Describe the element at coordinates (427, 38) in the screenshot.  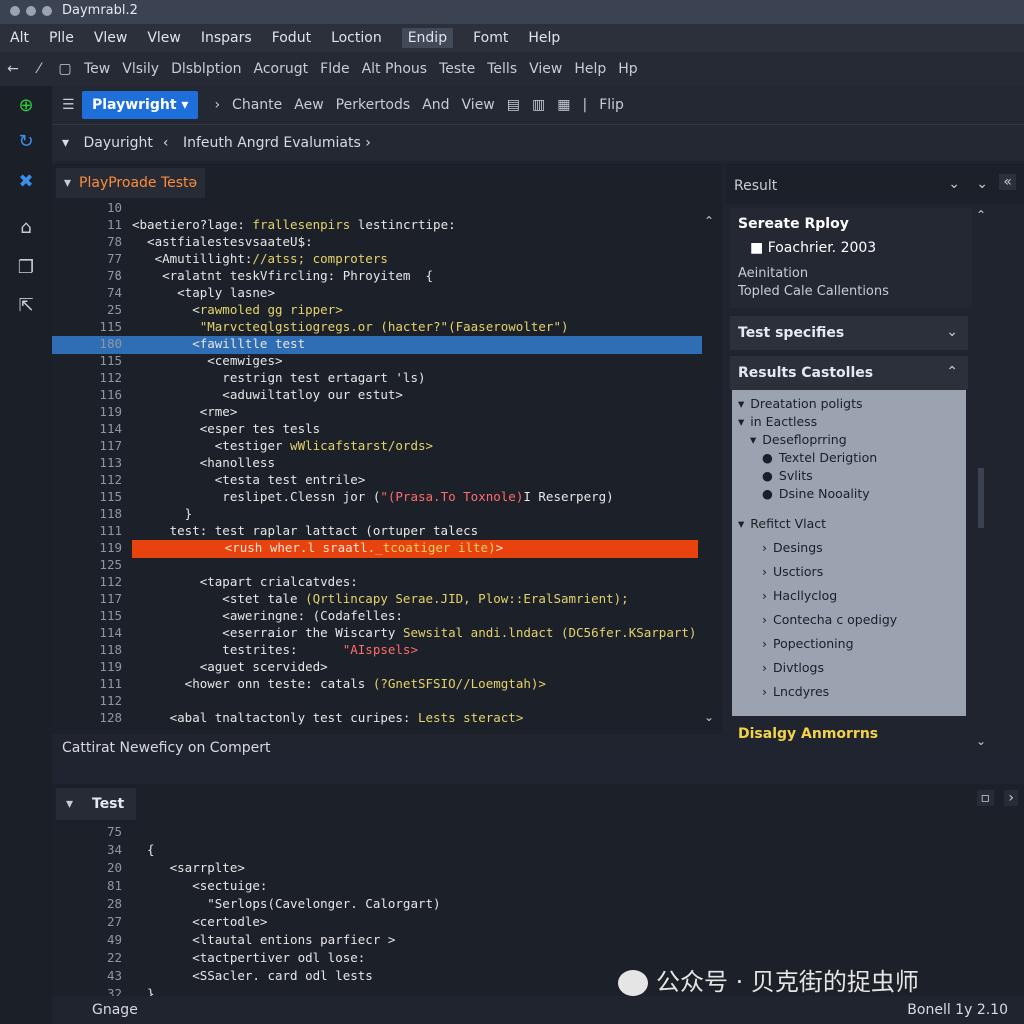
I see `menu-item-active: Endip` at that location.